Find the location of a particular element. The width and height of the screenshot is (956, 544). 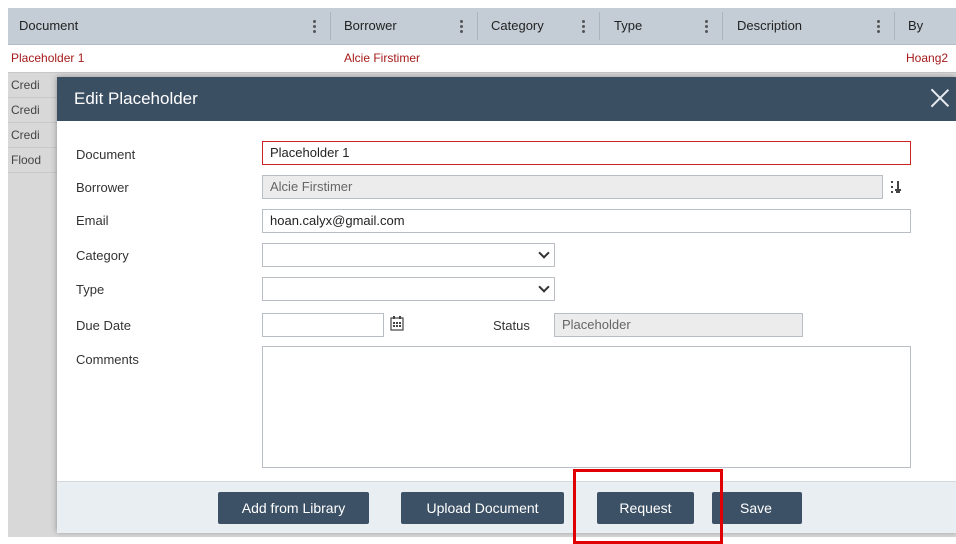

column-header-by: By is located at coordinates (915, 26).